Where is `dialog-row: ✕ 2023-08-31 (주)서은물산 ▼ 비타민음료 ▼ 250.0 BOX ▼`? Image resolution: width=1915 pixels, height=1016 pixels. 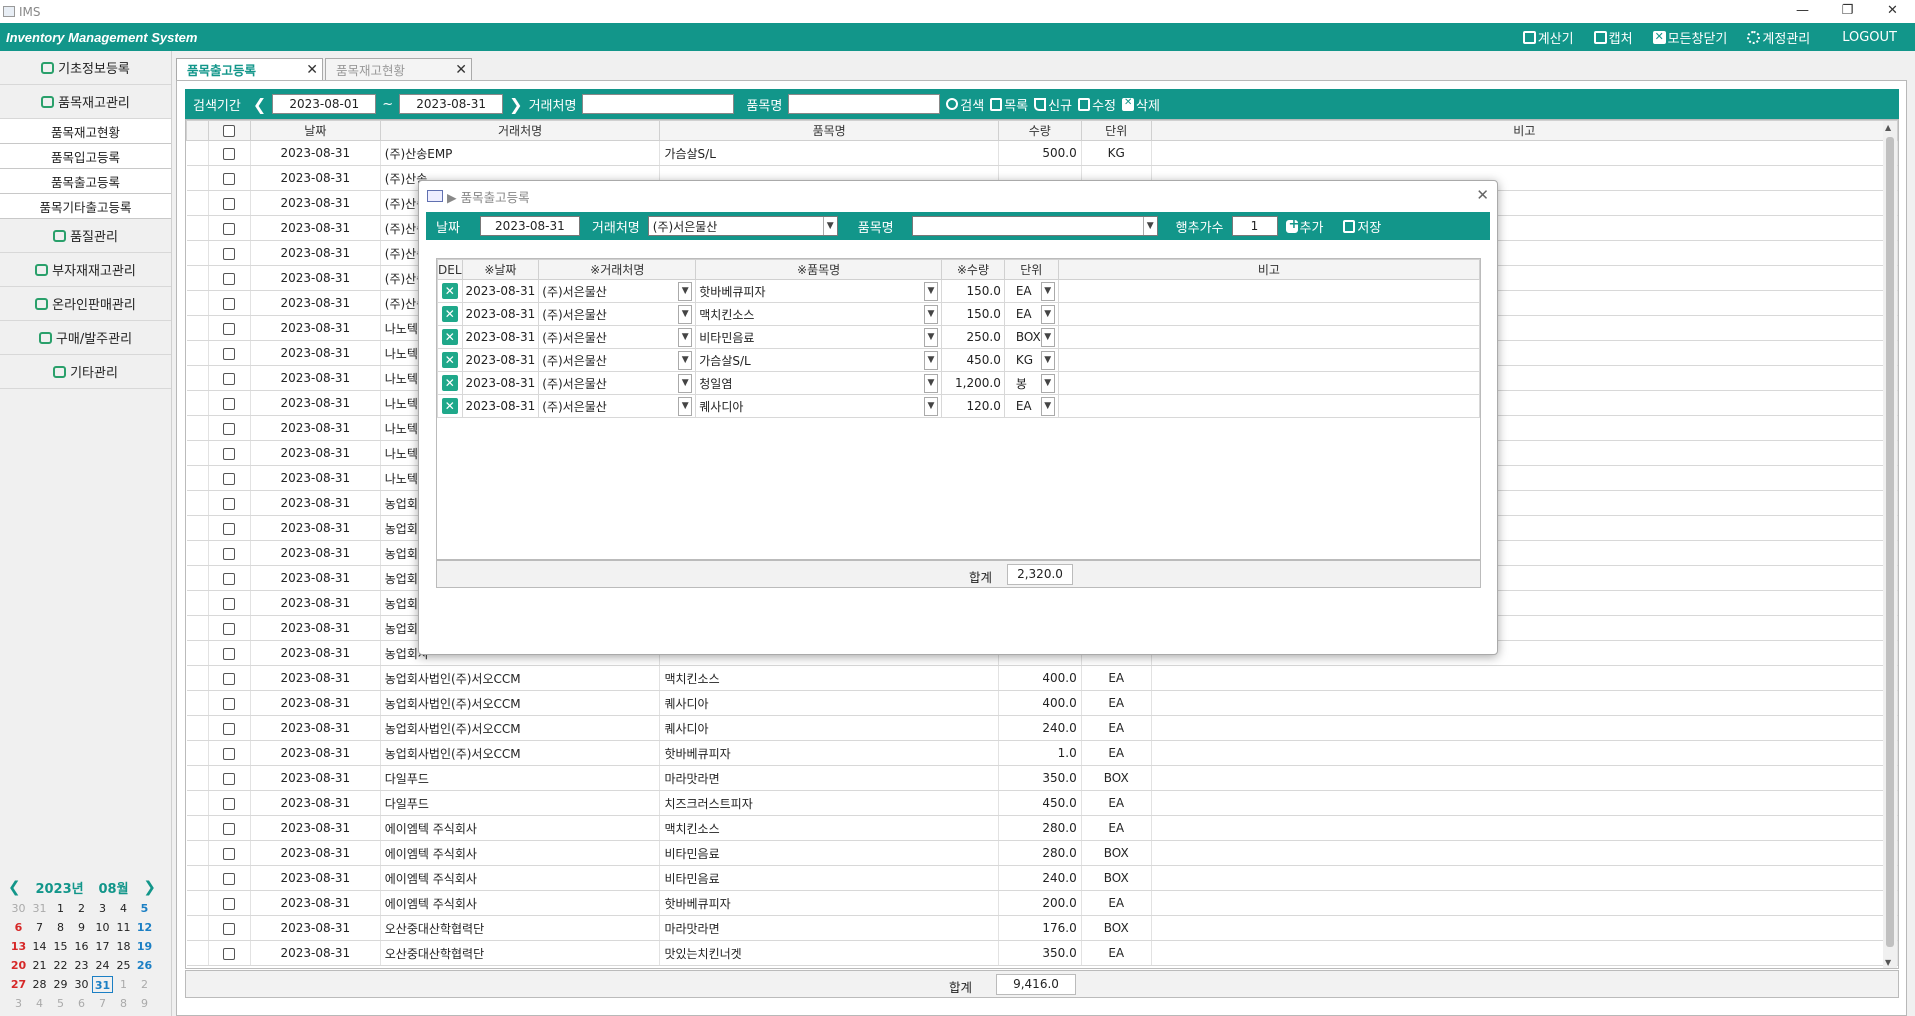
dialog-row: ✕ 2023-08-31 (주)서은물산 ▼ 비타민음료 ▼ 250.0 BOX ▼ is located at coordinates (958, 337).